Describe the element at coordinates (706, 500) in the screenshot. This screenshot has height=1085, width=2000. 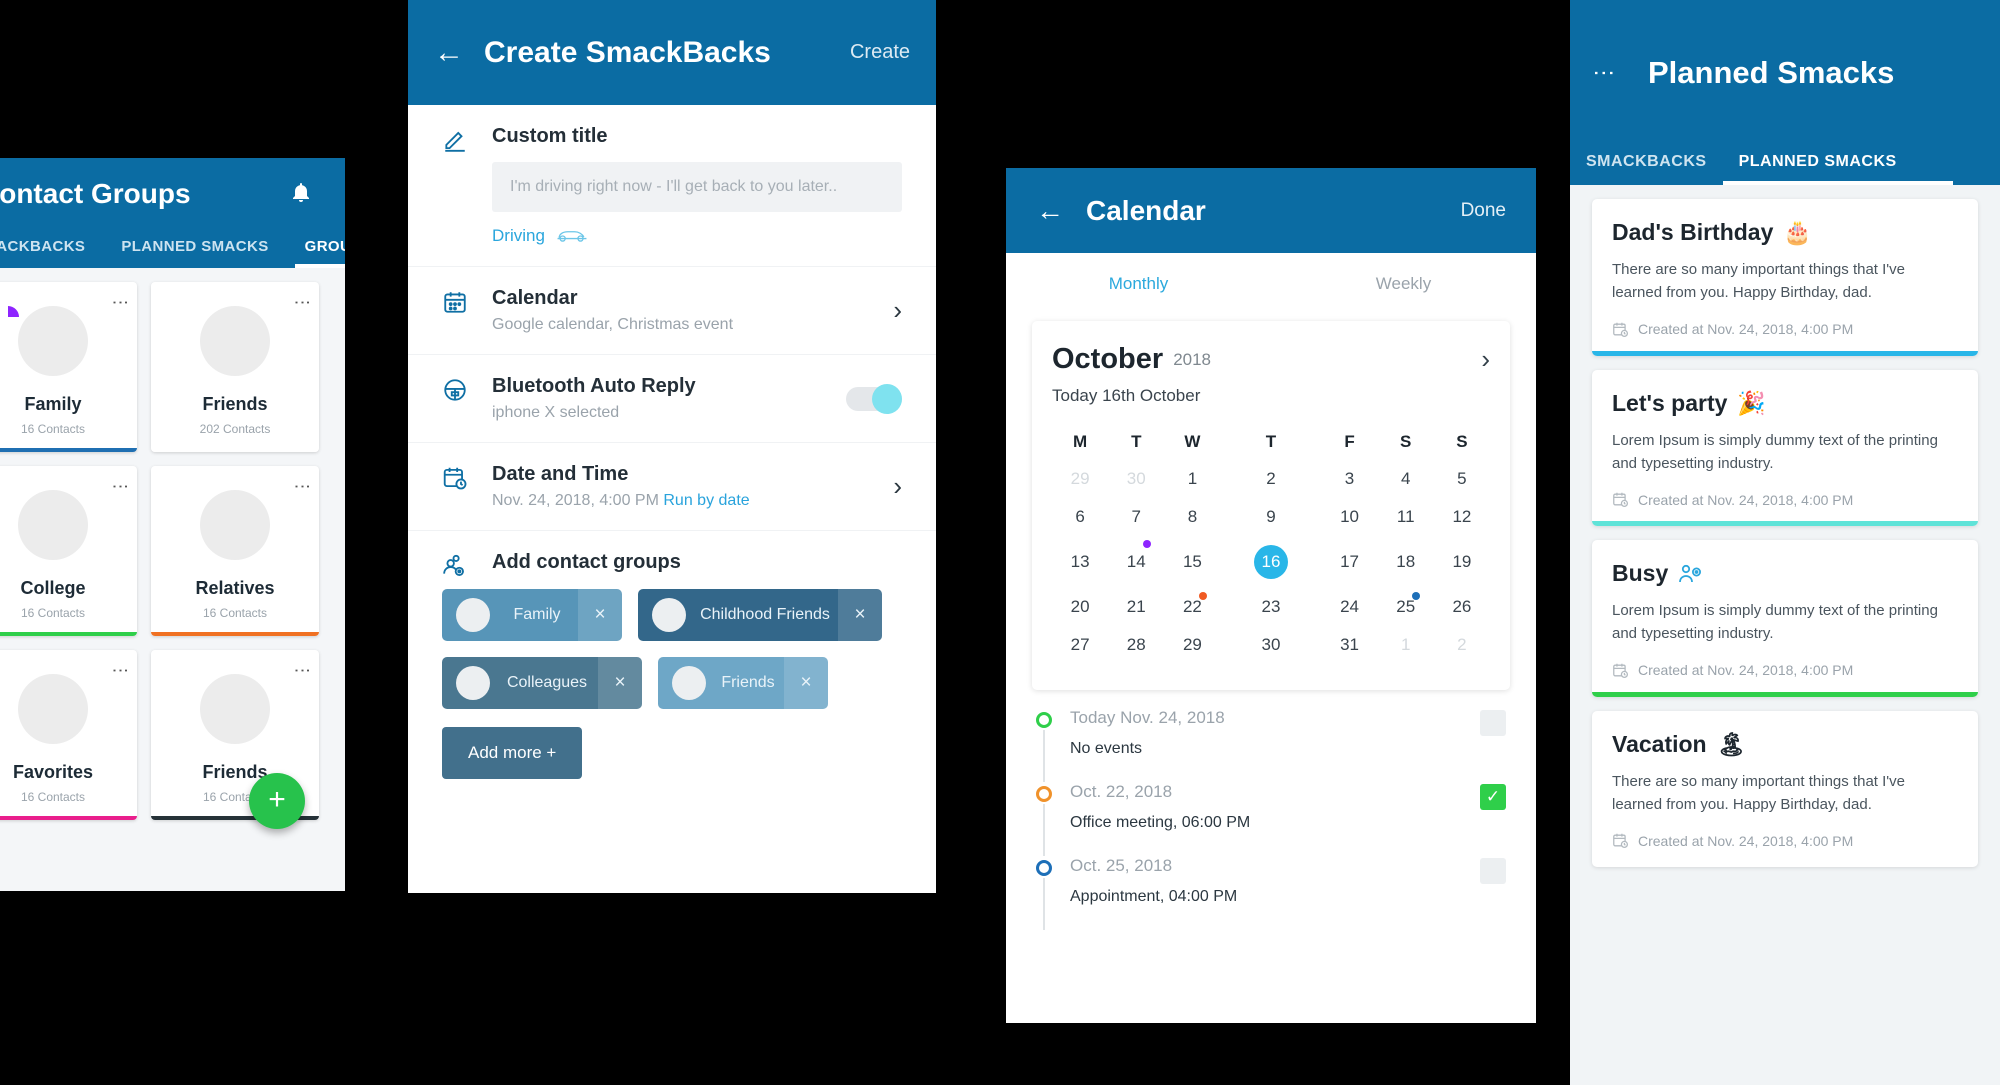
I see `run-by-date-link: Run by date` at that location.